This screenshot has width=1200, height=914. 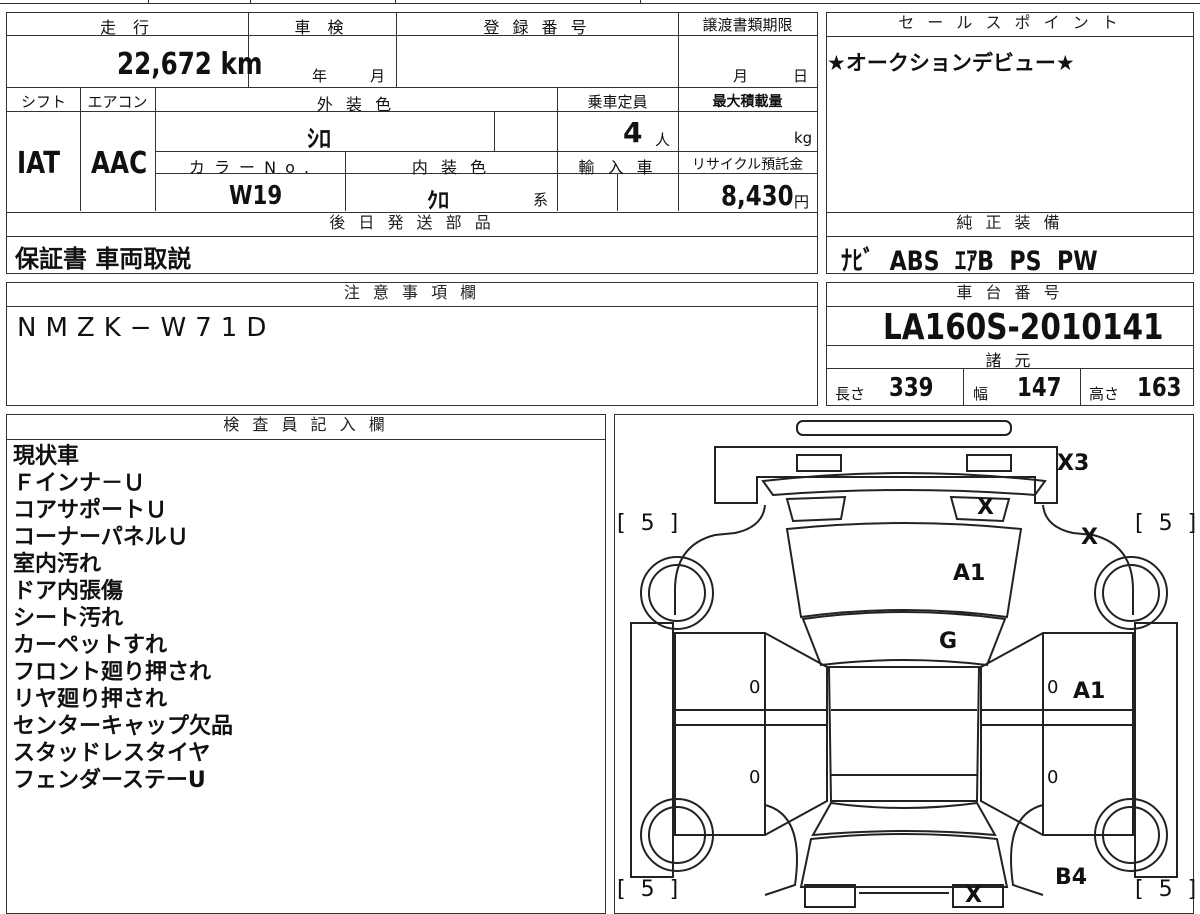 I want to click on door-mark-front-right: 0, so click(x=1053, y=687).